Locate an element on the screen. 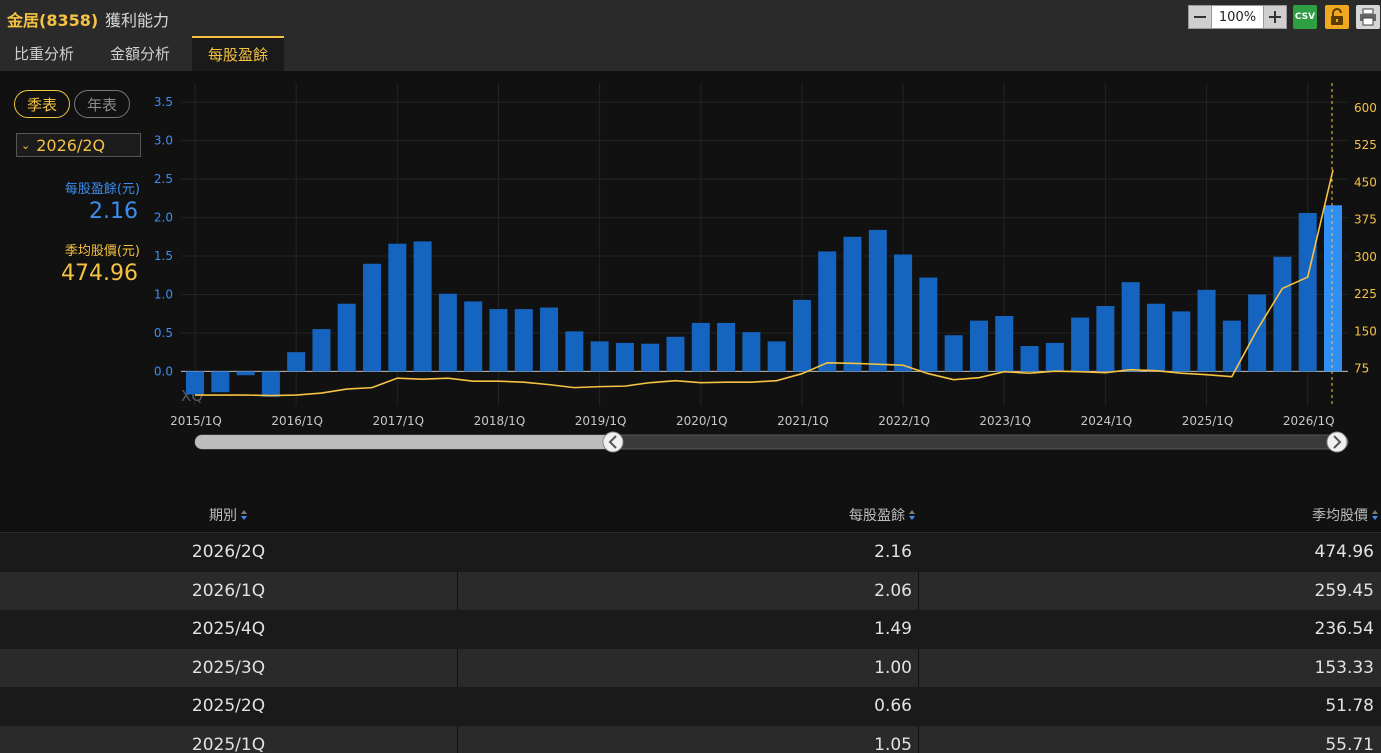 The image size is (1381, 753). right-axis-tick: 450 is located at coordinates (1365, 182).